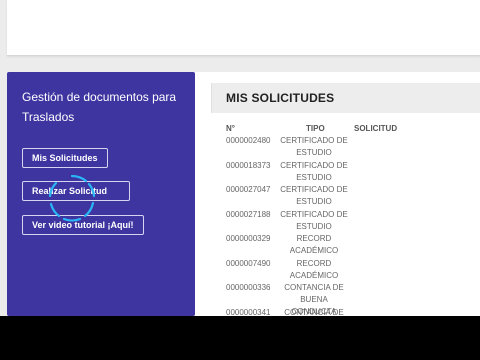  I want to click on table-row: 0000027047 CERTIFICADO DE ESTUDIO, so click(337, 195).